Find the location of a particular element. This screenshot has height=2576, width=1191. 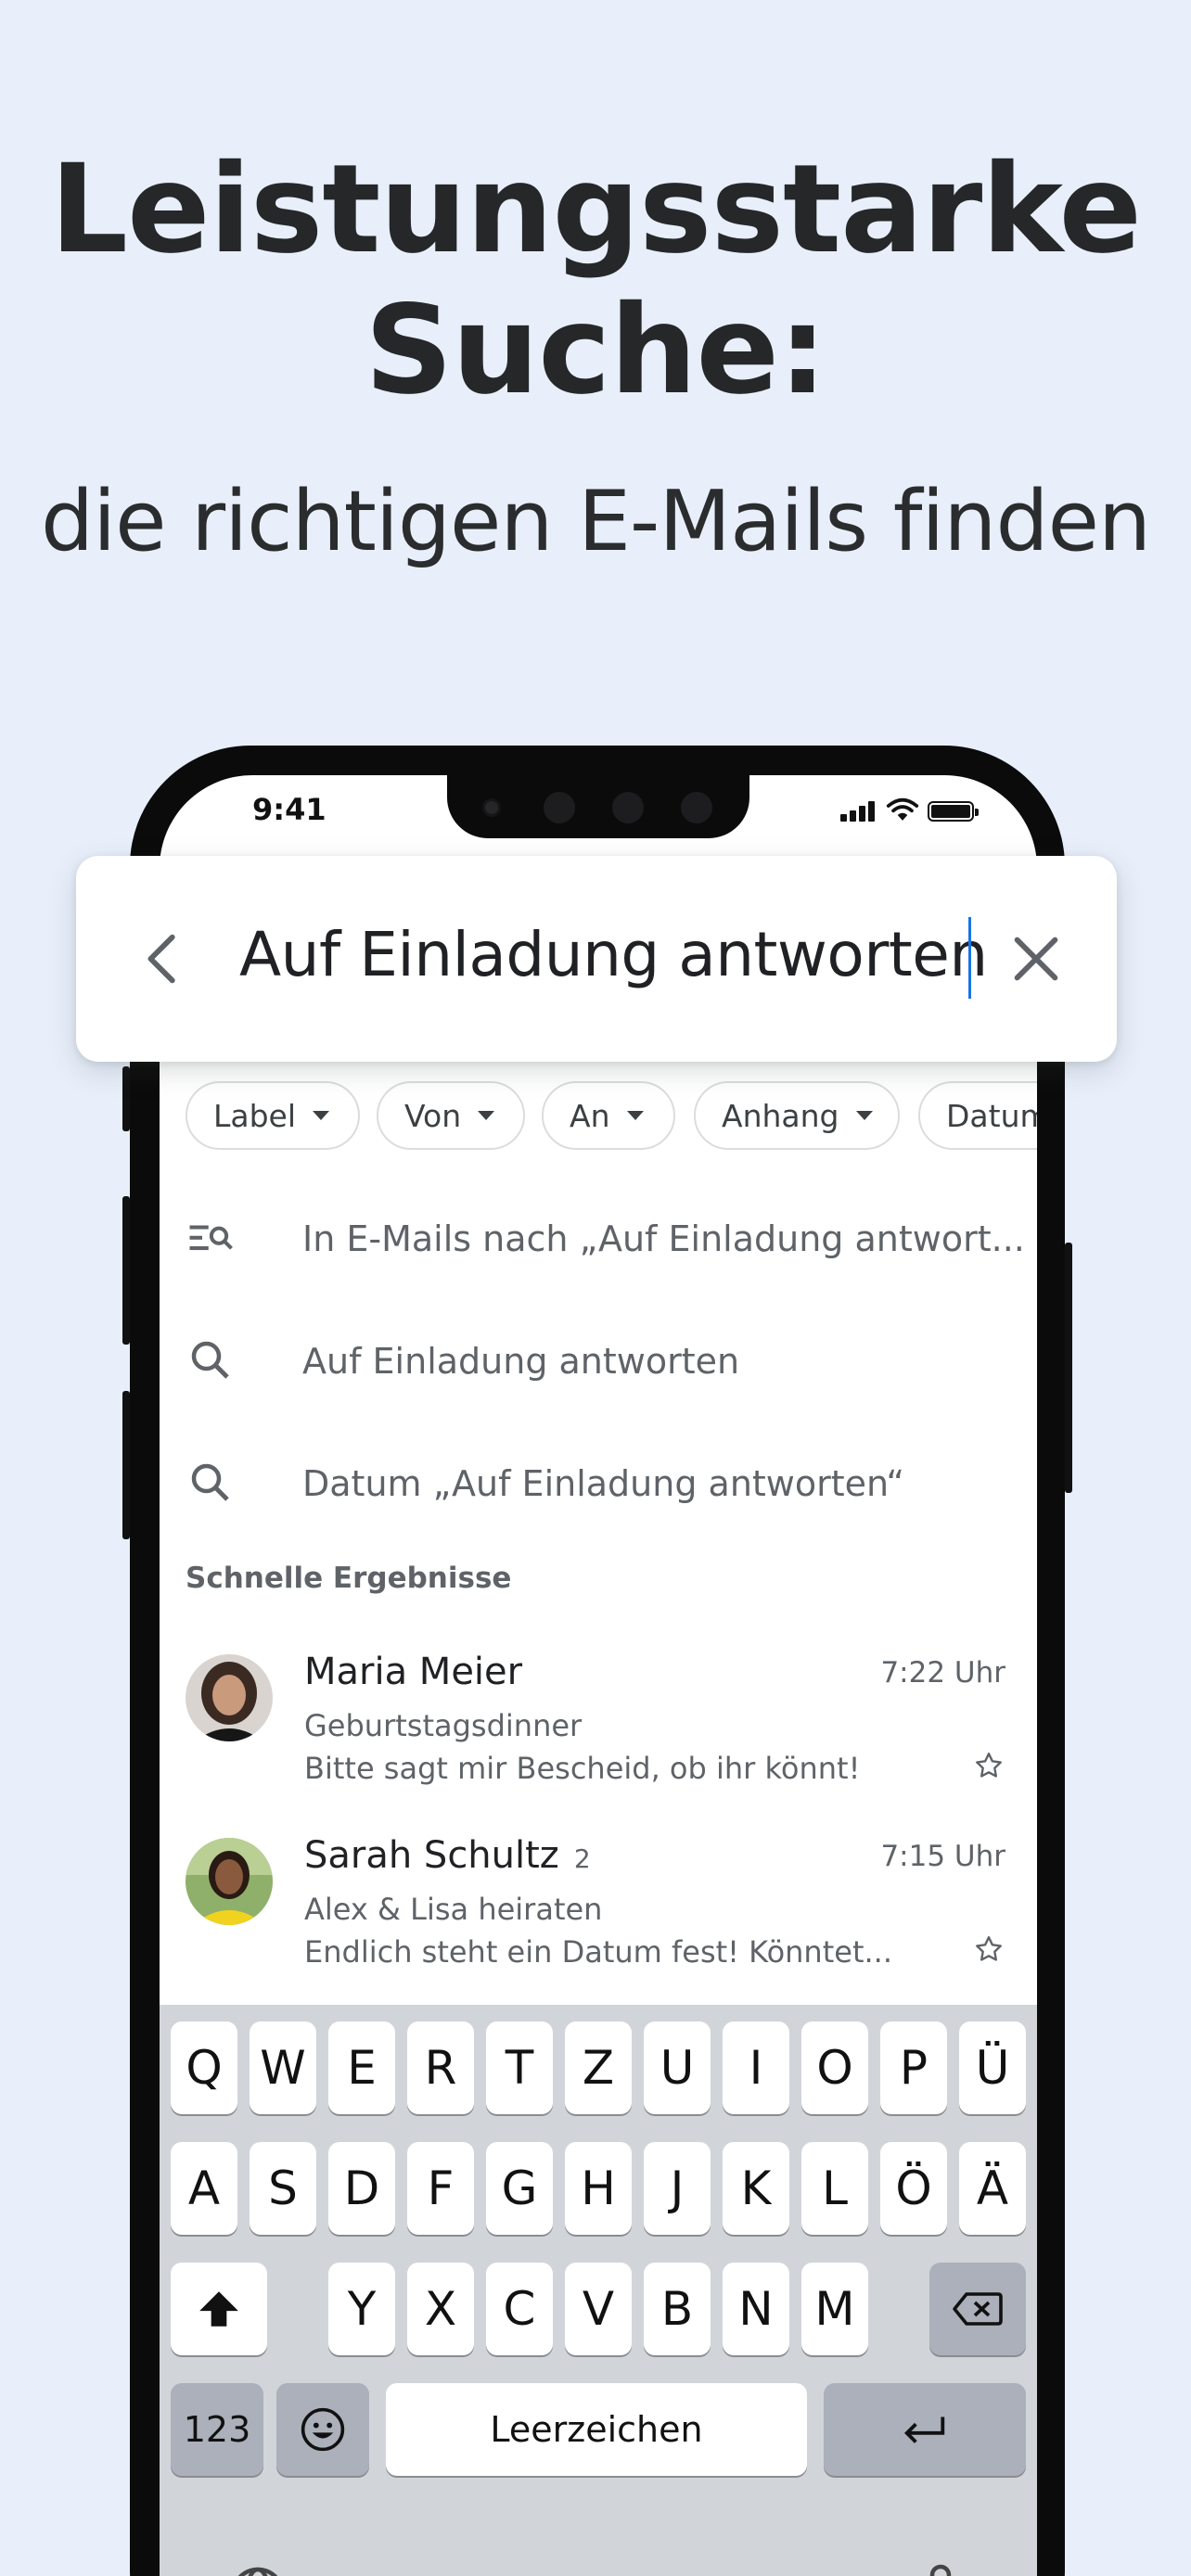

battery-icon is located at coordinates (953, 811).